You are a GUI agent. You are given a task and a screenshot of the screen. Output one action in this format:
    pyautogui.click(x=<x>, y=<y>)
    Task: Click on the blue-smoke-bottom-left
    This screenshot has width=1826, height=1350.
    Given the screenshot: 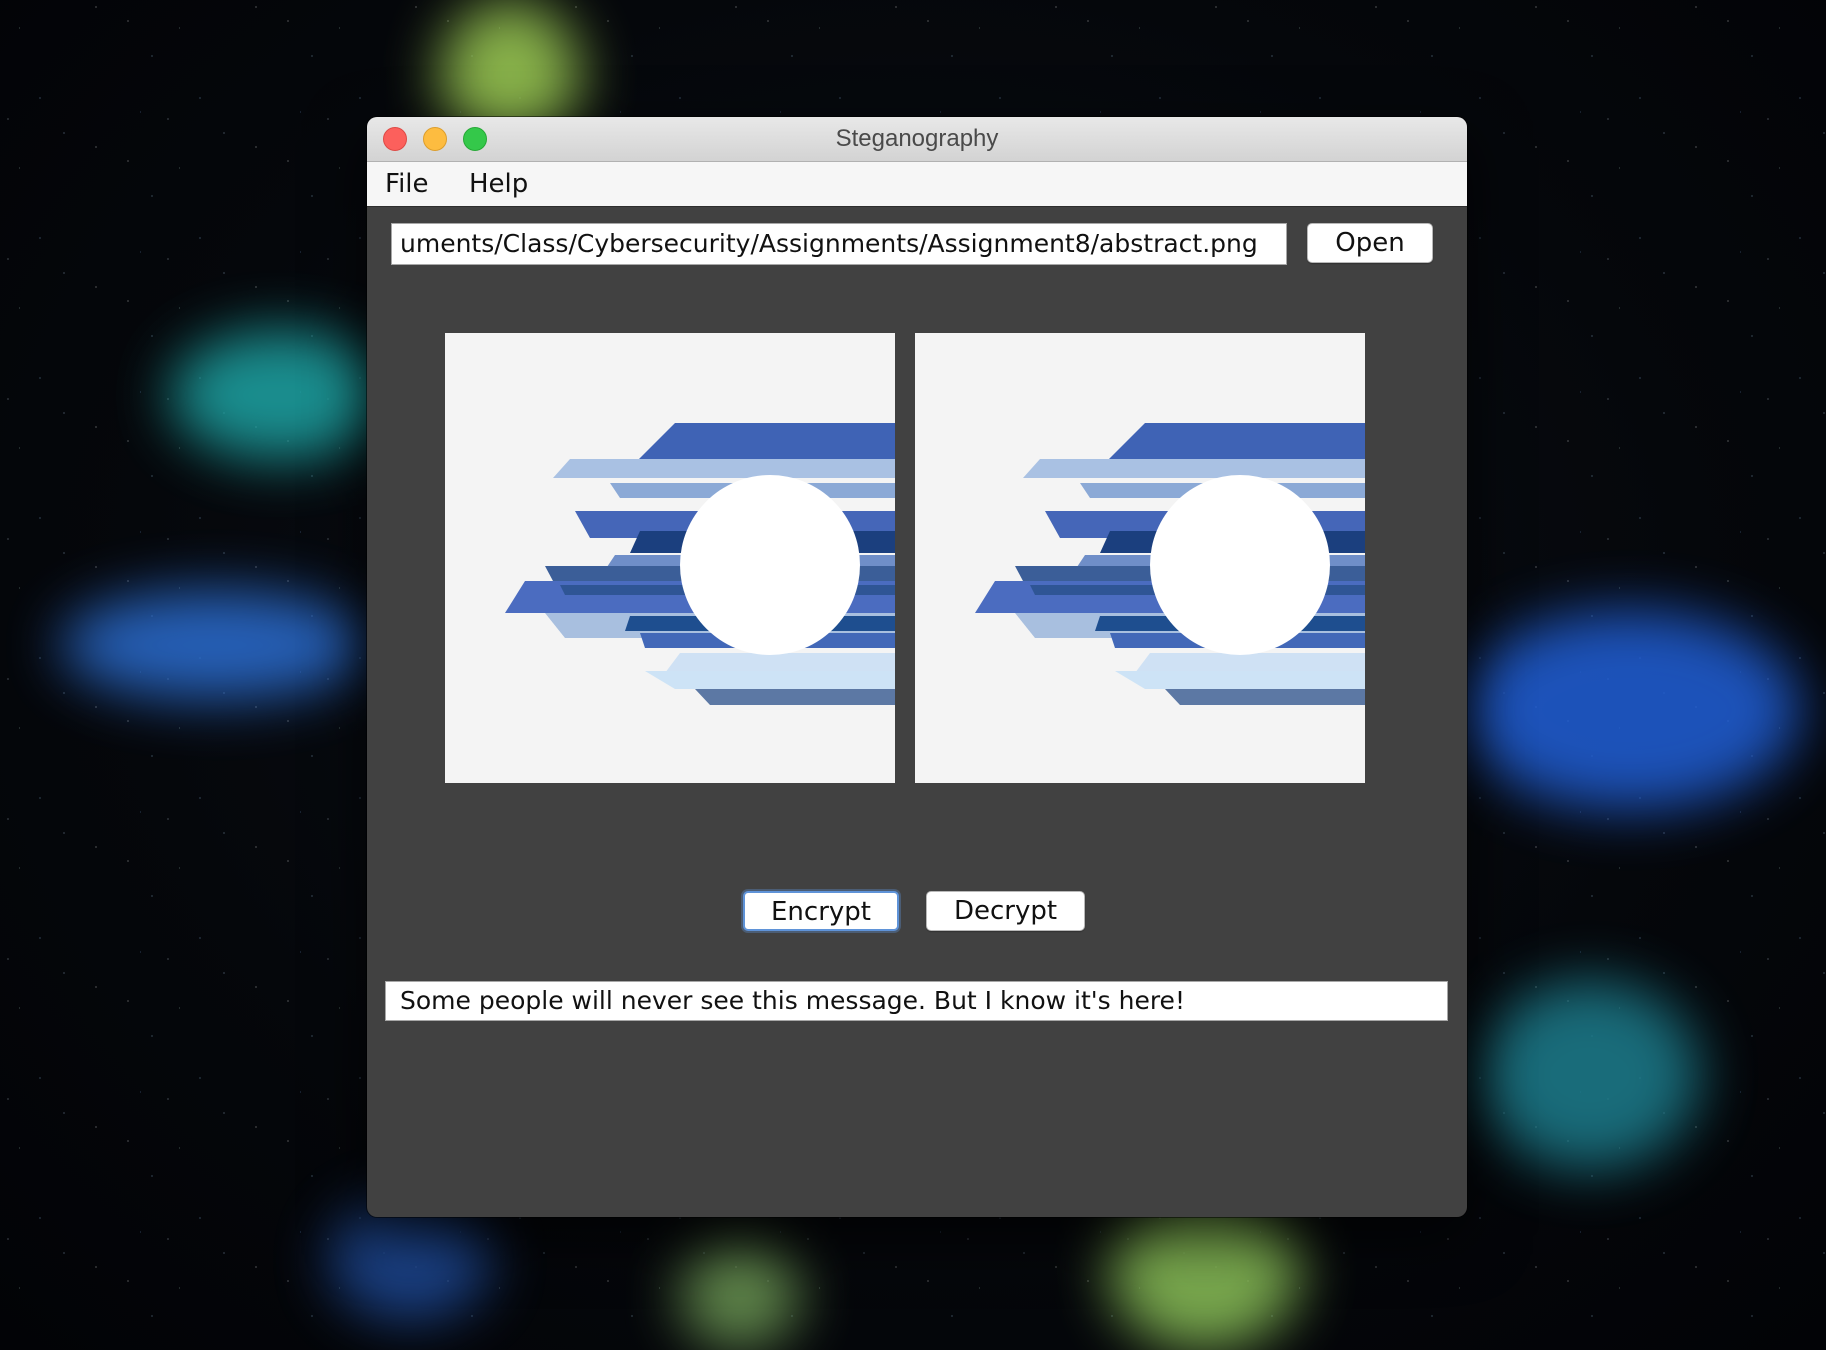 What is the action you would take?
    pyautogui.click(x=410, y=1260)
    